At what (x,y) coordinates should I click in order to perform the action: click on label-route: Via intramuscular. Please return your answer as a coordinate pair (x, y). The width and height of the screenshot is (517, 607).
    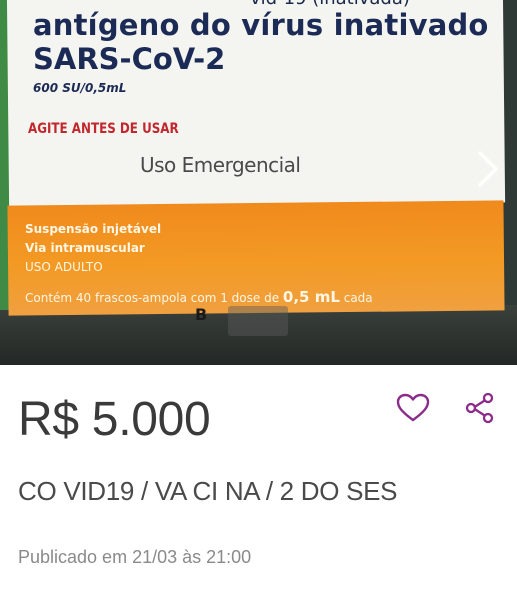
    Looking at the image, I should click on (85, 248).